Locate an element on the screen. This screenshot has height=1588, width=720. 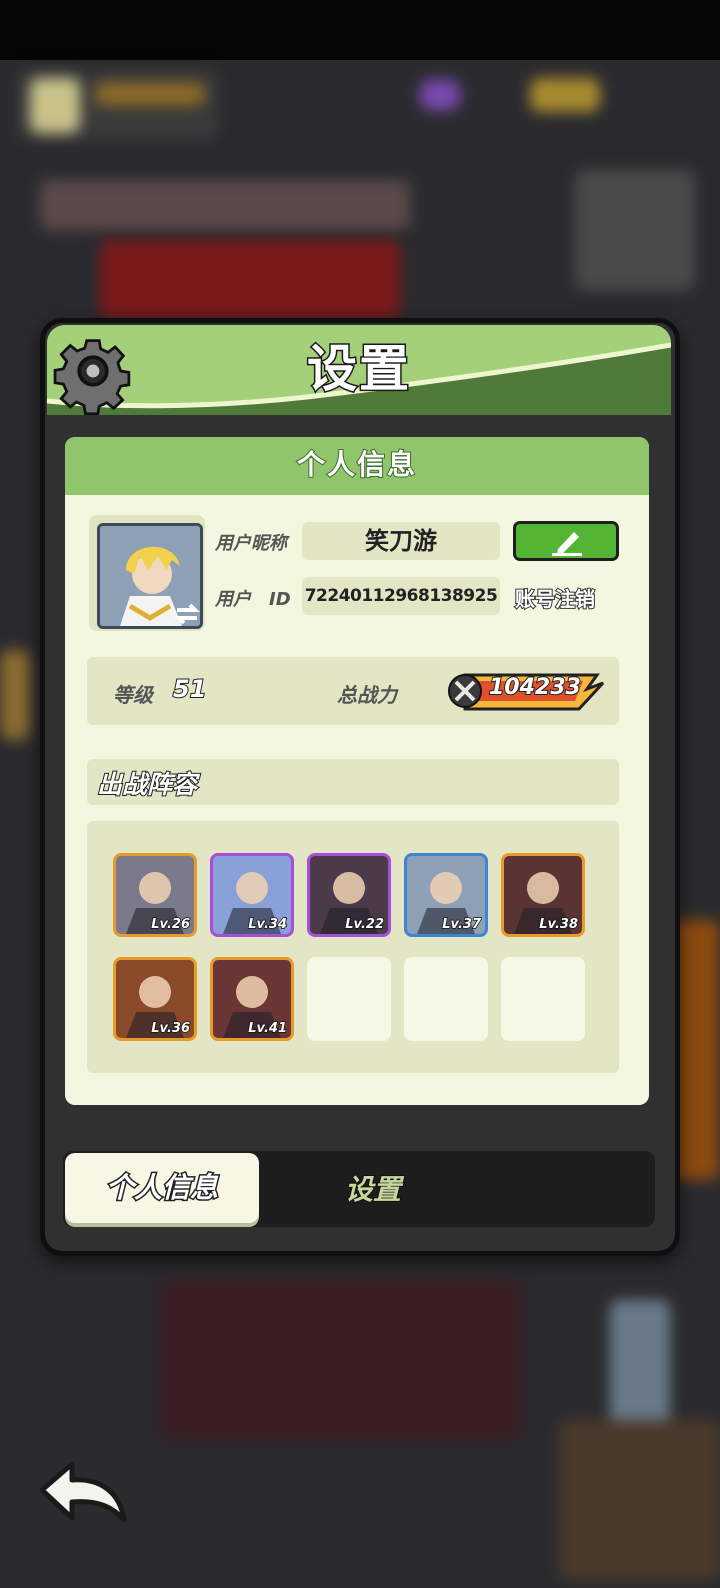
dialog-title: 设置 is located at coordinates (358, 369).